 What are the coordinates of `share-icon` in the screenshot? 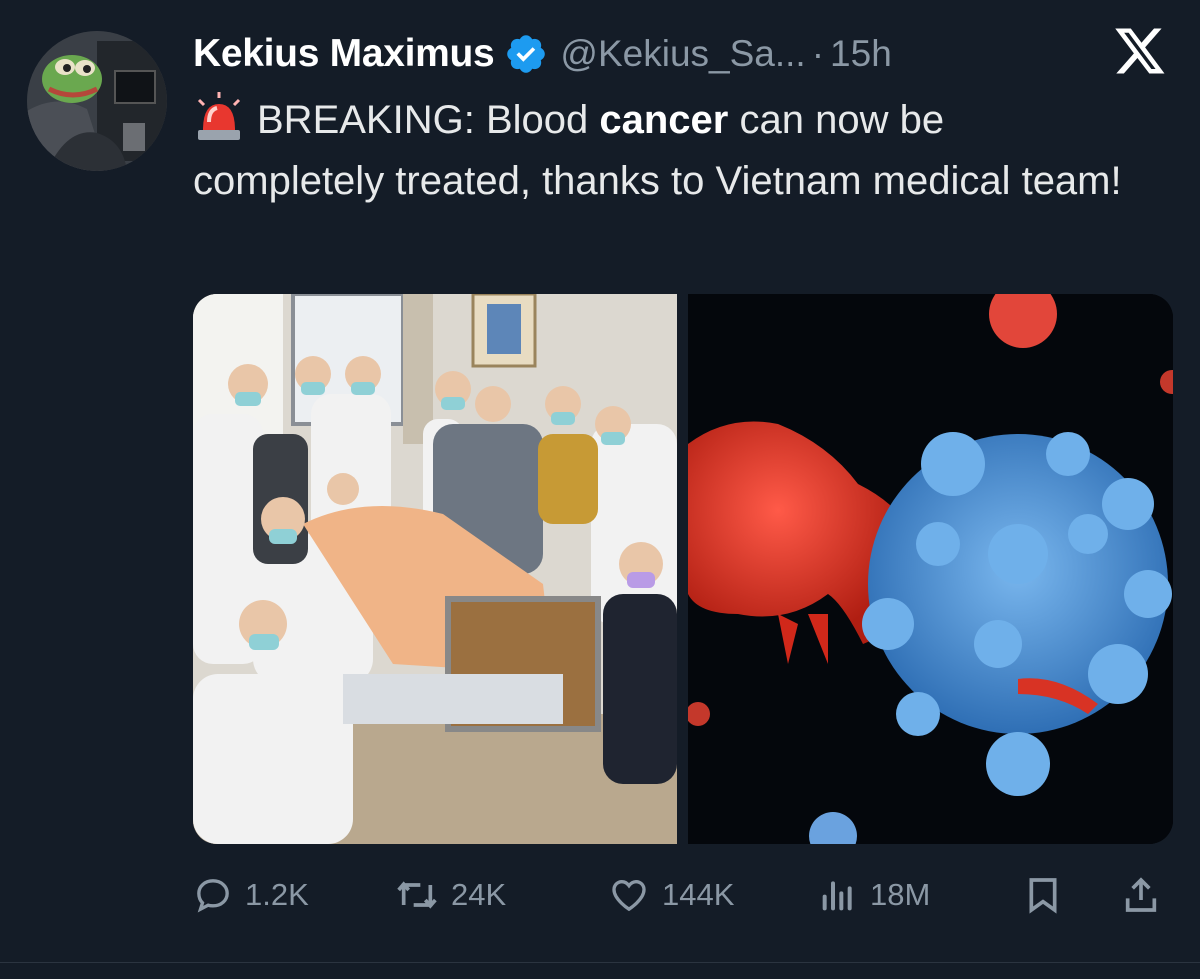 It's located at (1141, 894).